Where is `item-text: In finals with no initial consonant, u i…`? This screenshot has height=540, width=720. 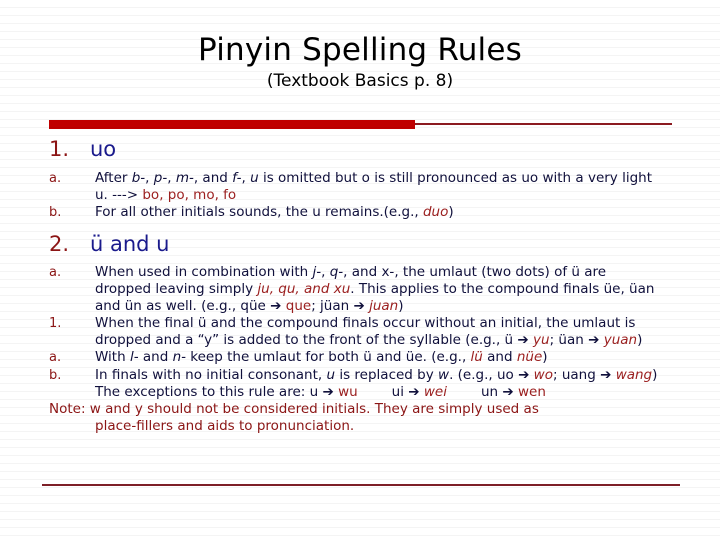 item-text: In finals with no initial consonant, u i… is located at coordinates (407, 375).